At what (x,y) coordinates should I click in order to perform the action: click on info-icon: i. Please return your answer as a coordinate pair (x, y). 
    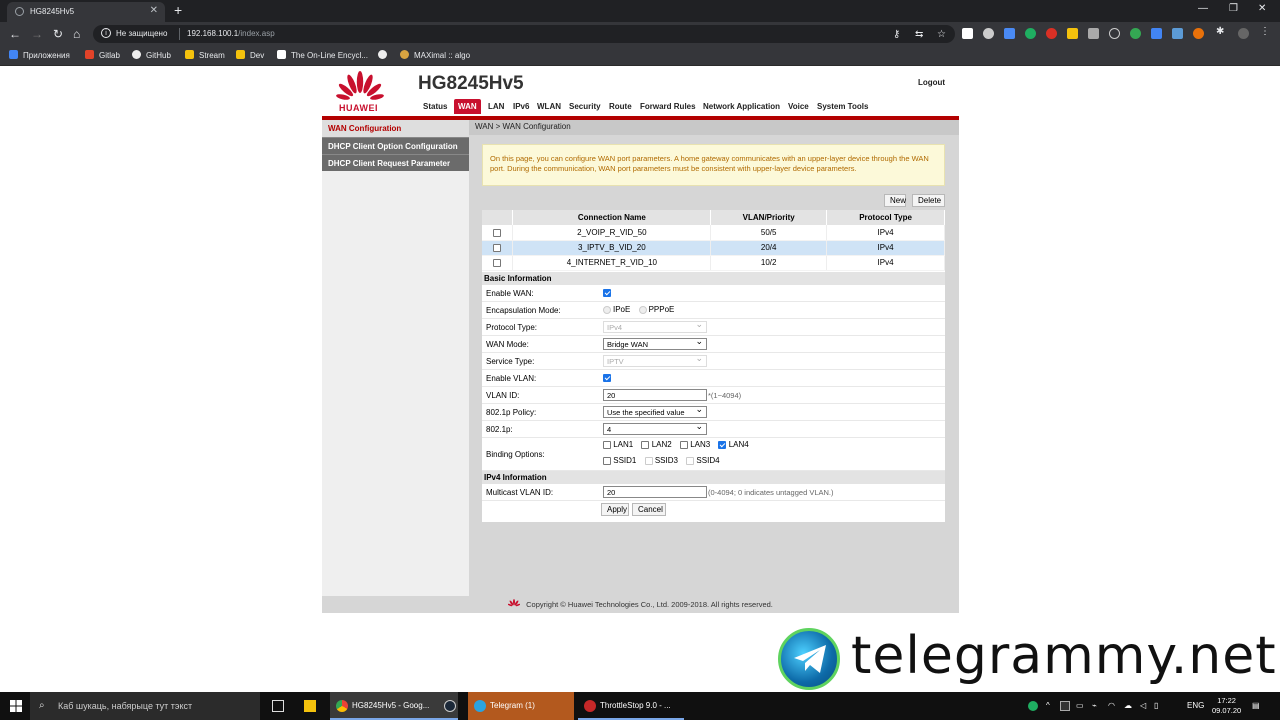
    Looking at the image, I should click on (106, 33).